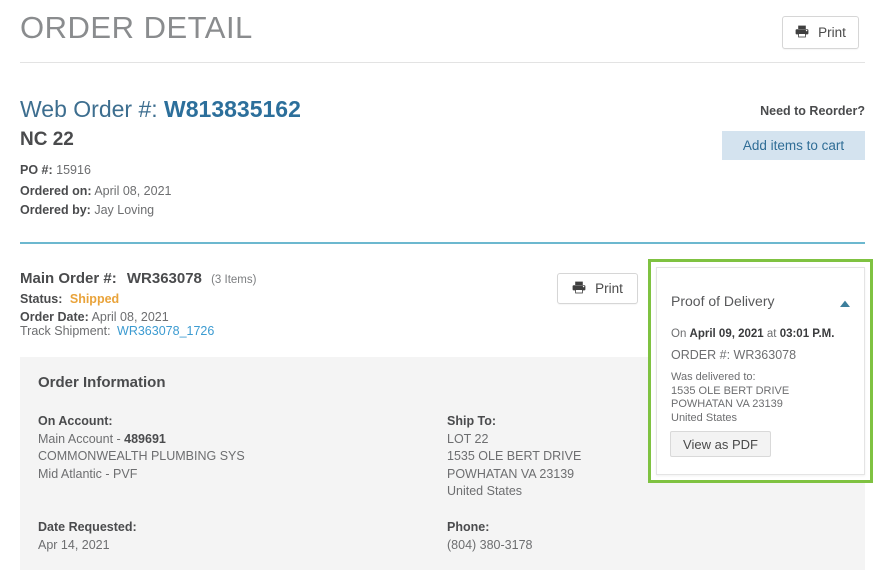 The image size is (885, 578). What do you see at coordinates (81, 438) in the screenshot?
I see `on-account-main: Main Account -` at bounding box center [81, 438].